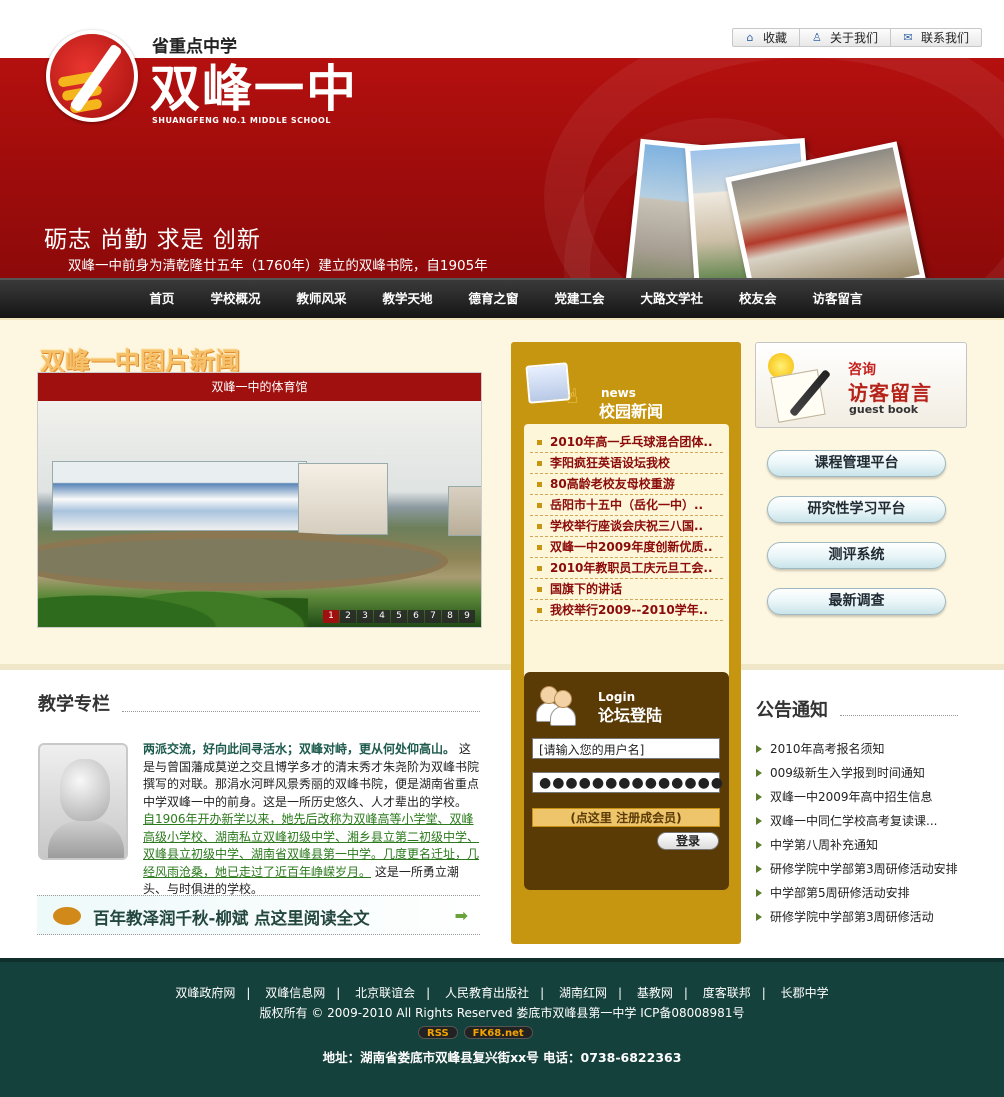 The width and height of the screenshot is (1004, 1097). I want to click on research-platform-button: 研究性学习平台, so click(856, 509).